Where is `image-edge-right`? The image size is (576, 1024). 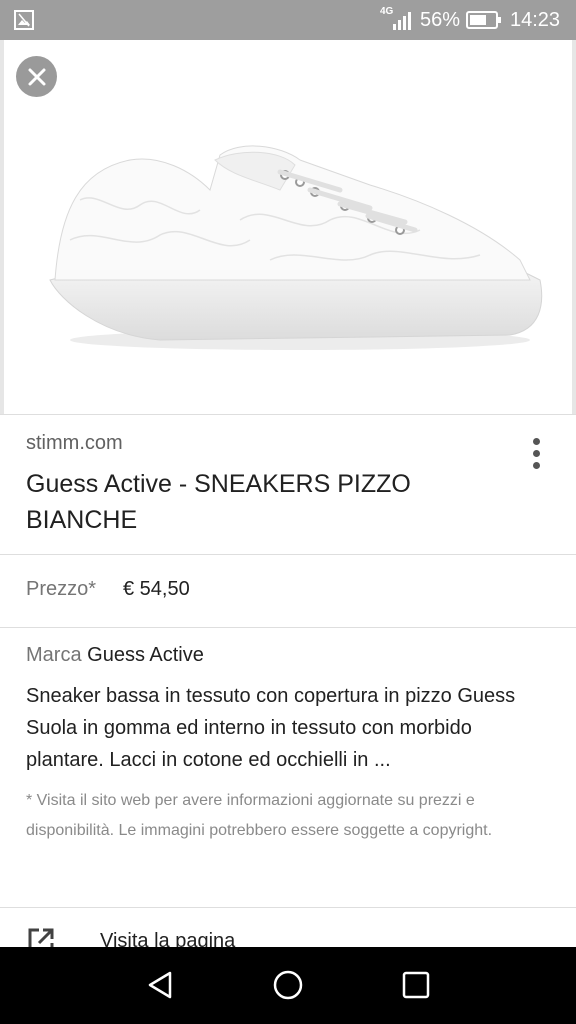
image-edge-right is located at coordinates (574, 227).